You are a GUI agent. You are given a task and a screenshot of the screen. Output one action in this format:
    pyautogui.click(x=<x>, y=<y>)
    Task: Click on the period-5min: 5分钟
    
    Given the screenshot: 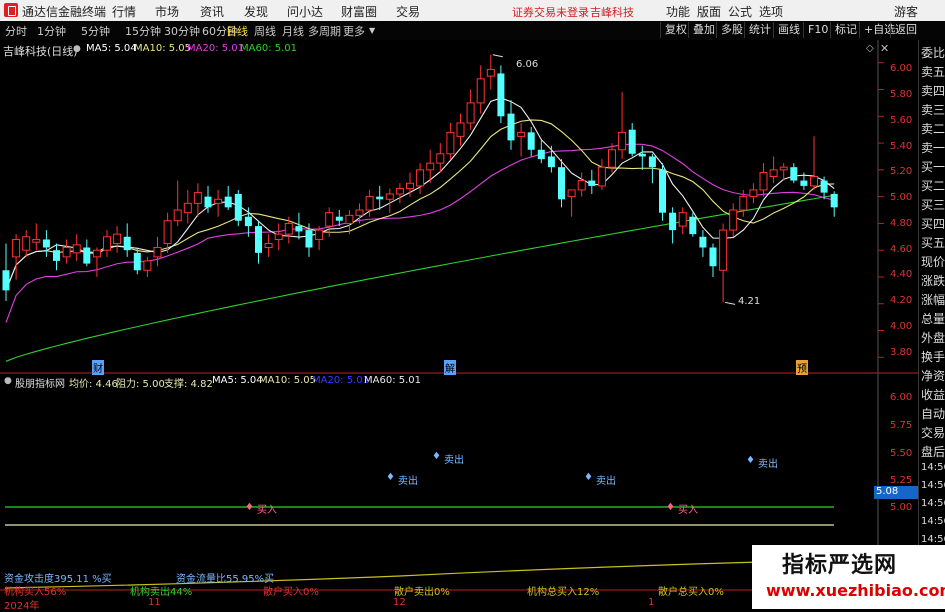 What is the action you would take?
    pyautogui.click(x=95, y=31)
    